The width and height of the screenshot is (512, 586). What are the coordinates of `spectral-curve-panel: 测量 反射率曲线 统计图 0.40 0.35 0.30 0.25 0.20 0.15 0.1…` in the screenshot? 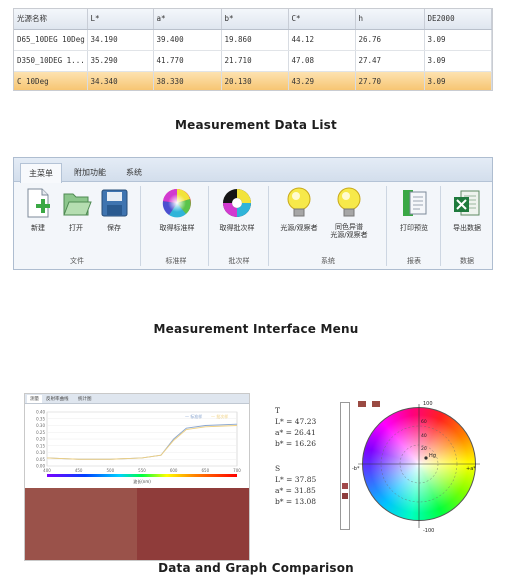 It's located at (137, 477).